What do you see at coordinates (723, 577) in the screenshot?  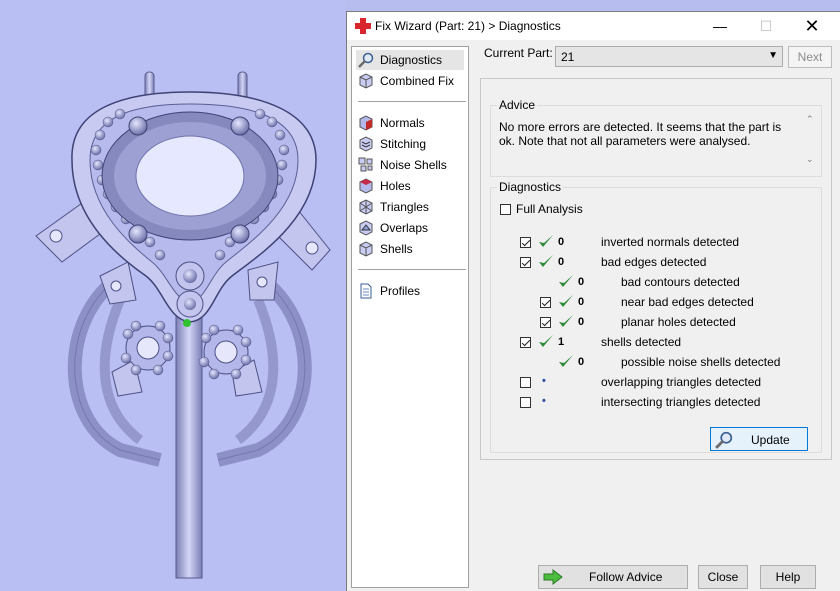 I see `close-button: Close` at bounding box center [723, 577].